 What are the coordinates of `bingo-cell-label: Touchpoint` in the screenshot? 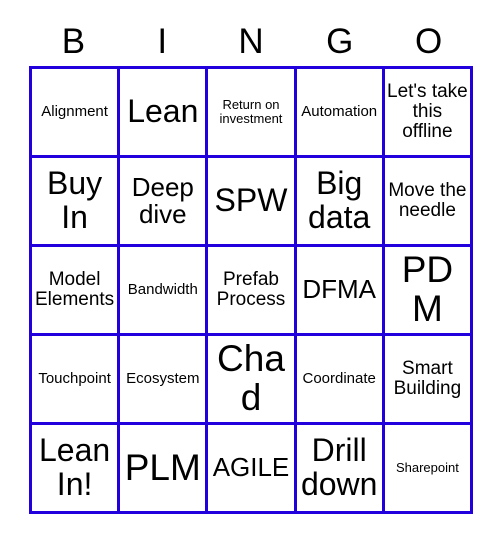 It's located at (74, 379).